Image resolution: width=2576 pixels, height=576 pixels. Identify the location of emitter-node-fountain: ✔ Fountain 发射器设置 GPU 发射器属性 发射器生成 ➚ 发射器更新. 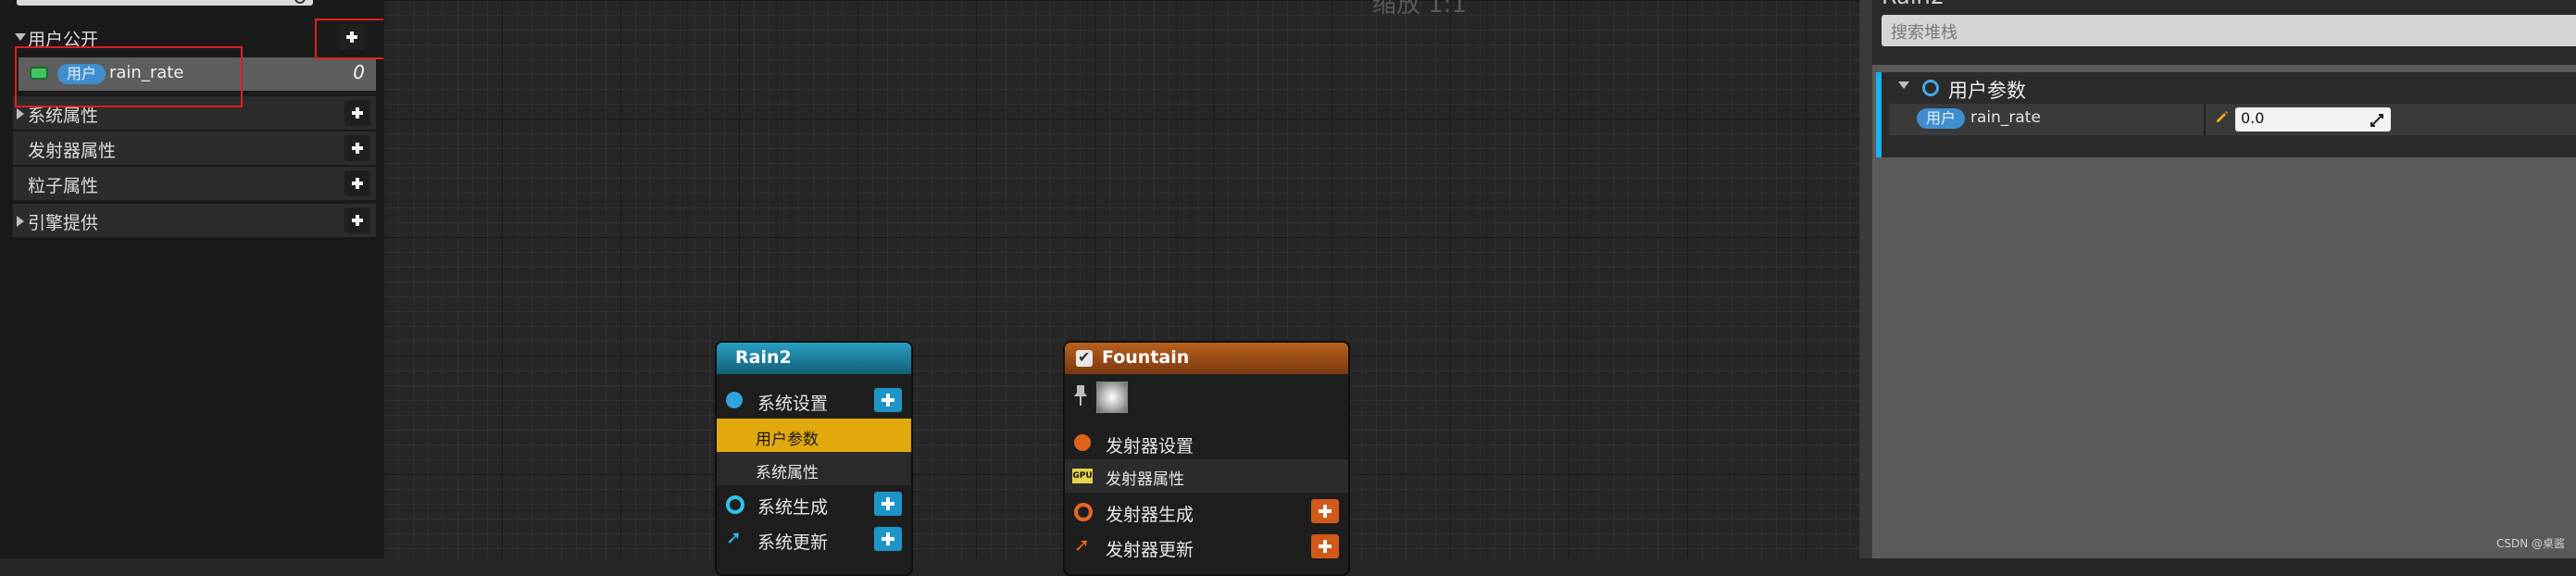
(1206, 458).